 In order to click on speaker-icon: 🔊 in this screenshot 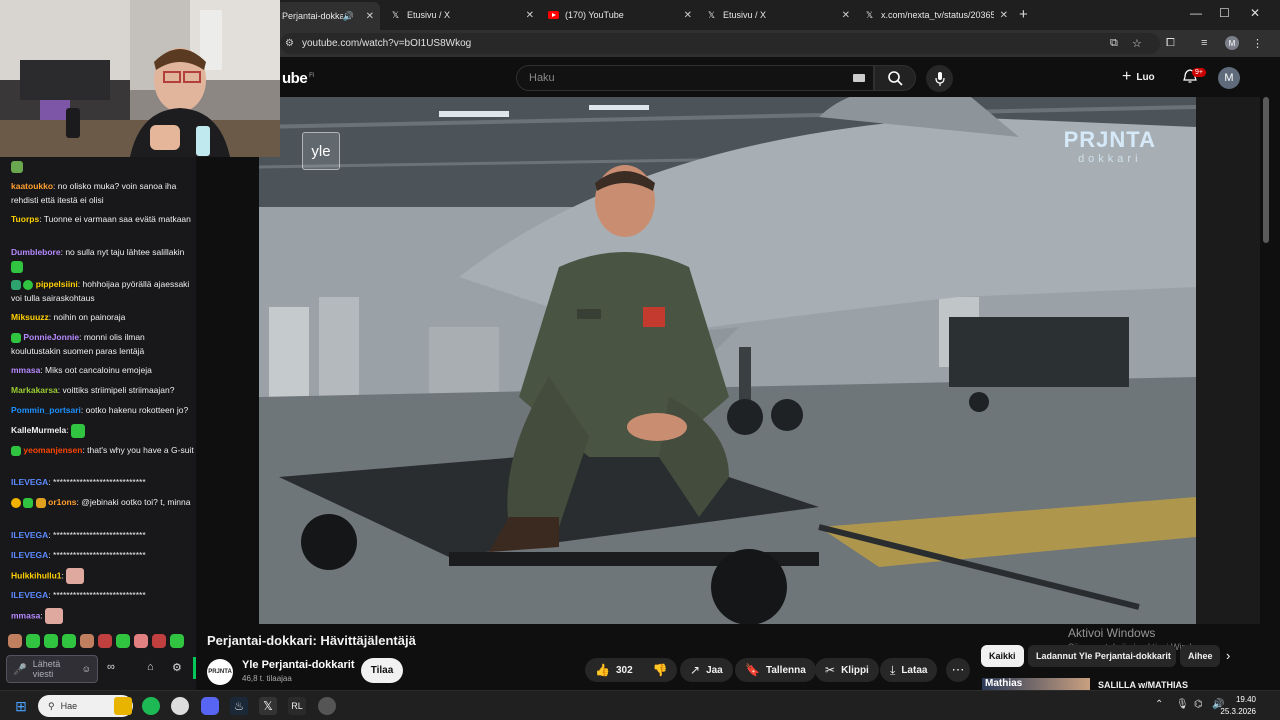, I will do `click(348, 16)`.